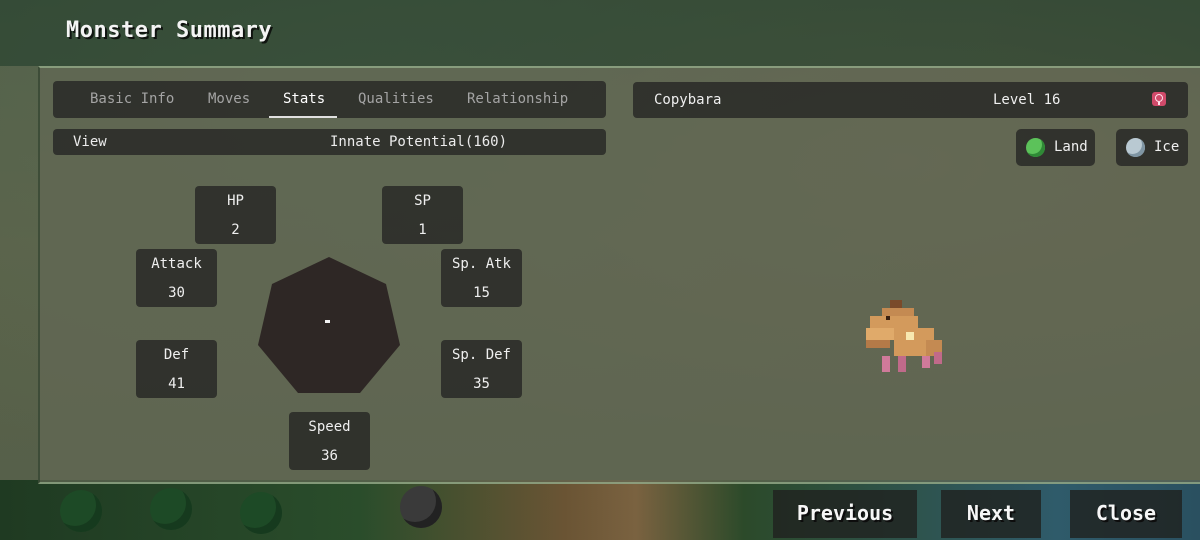  I want to click on stat-sp-def: Sp. Def 35, so click(481, 369).